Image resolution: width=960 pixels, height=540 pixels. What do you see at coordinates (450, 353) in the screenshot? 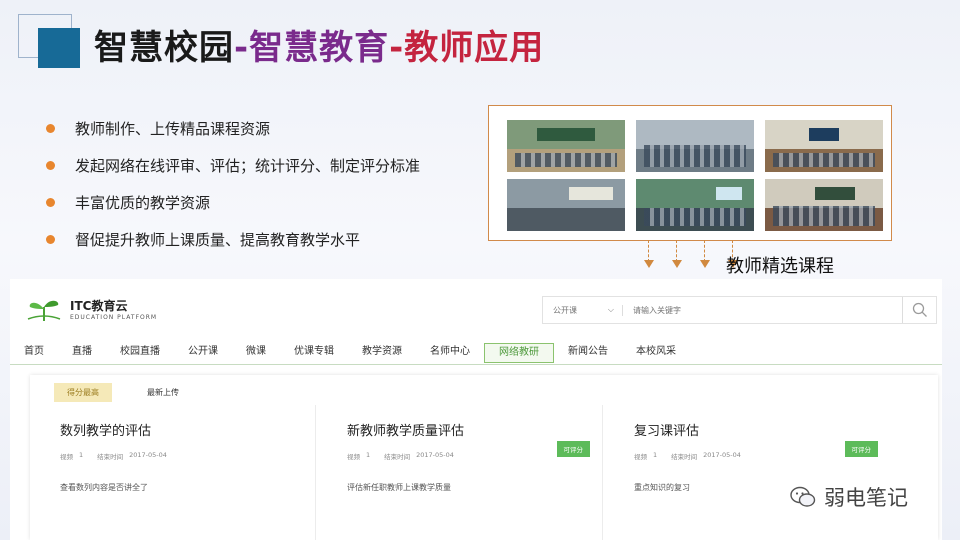
I see `nav-item-teachers: 名师中心` at bounding box center [450, 353].